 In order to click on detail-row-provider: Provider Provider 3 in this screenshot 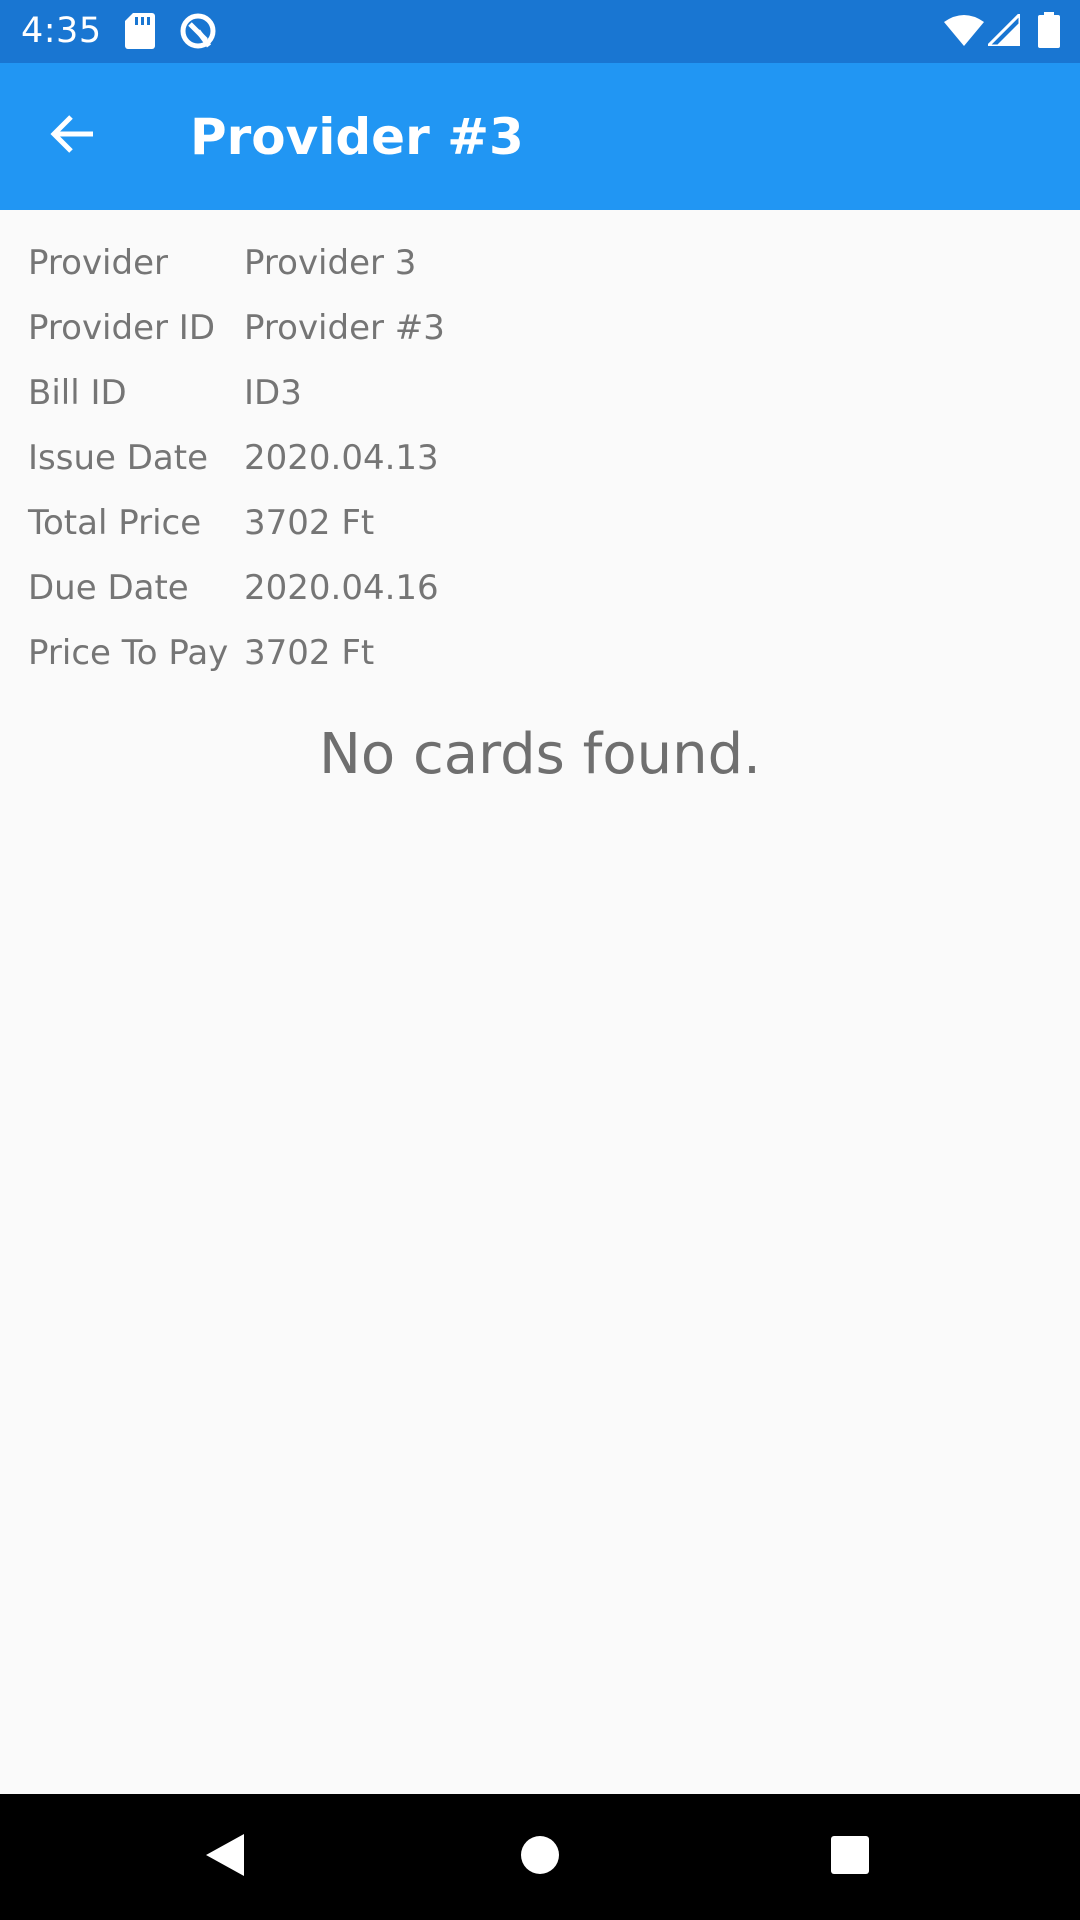, I will do `click(528, 270)`.